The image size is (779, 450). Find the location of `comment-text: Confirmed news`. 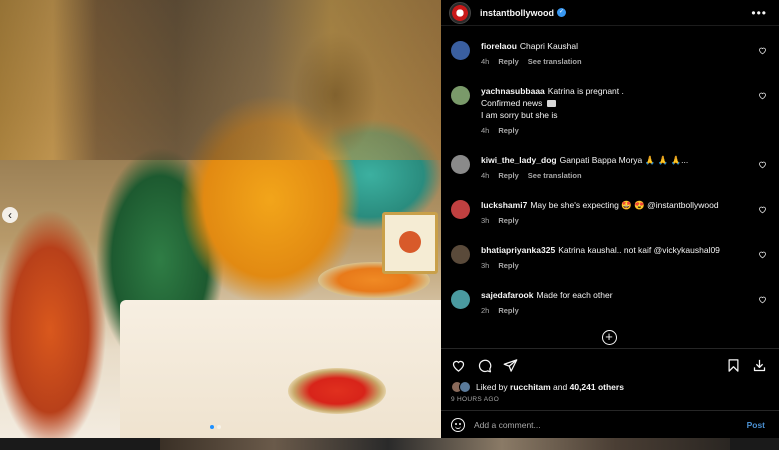

comment-text: Confirmed news is located at coordinates (512, 103).